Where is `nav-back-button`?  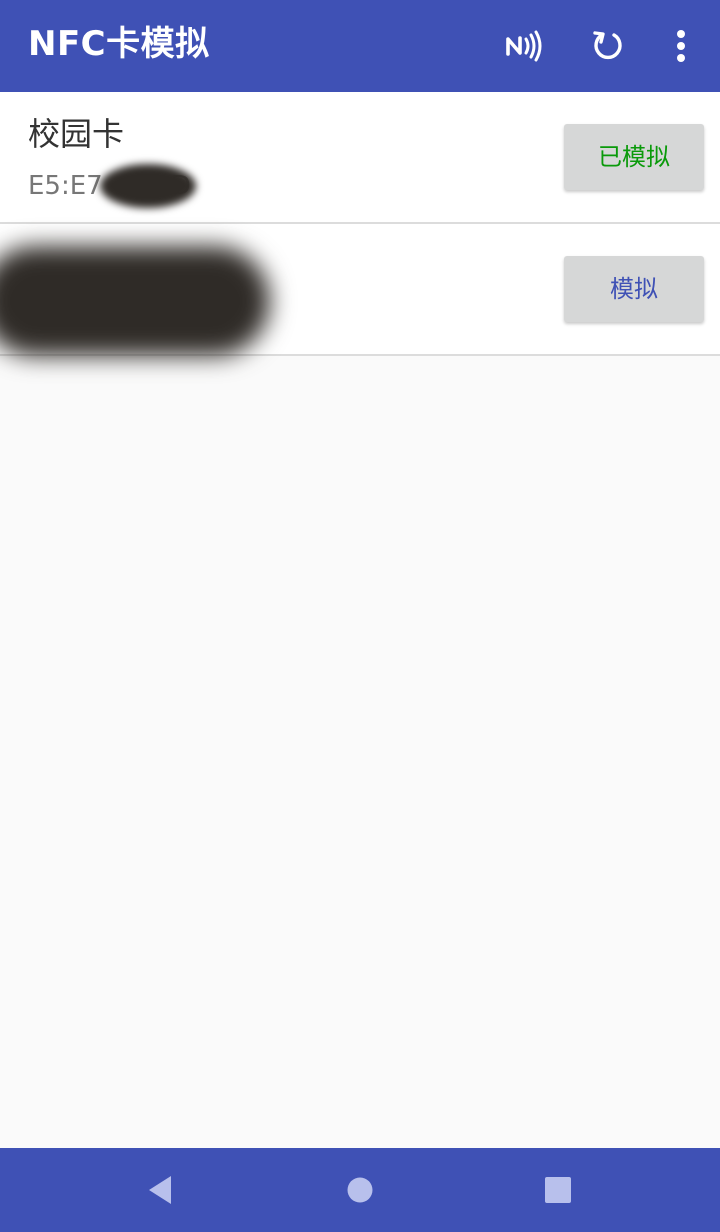 nav-back-button is located at coordinates (160, 1190).